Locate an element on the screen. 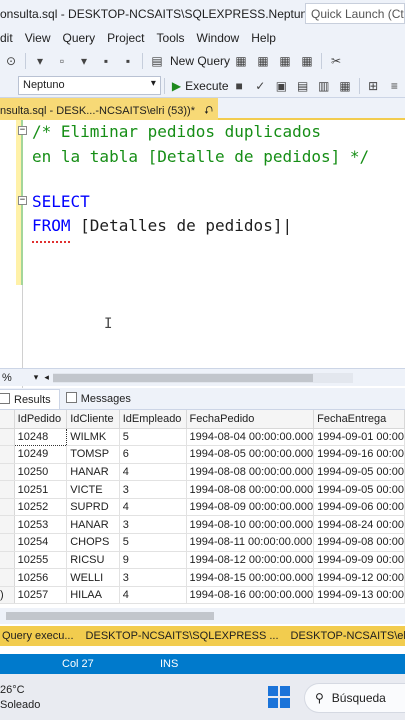 This screenshot has height=720, width=405. comment-out-icon: ≡ is located at coordinates (394, 86).